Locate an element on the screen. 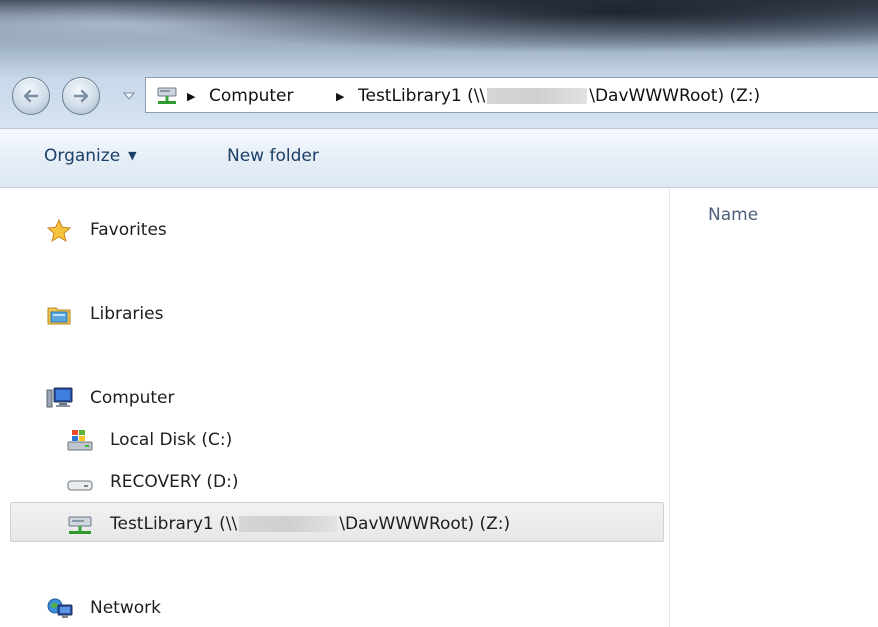  nav-label-testlibrary: TestLibrary1 (\\ \DavWWWRoot) (Z:) is located at coordinates (310, 524).